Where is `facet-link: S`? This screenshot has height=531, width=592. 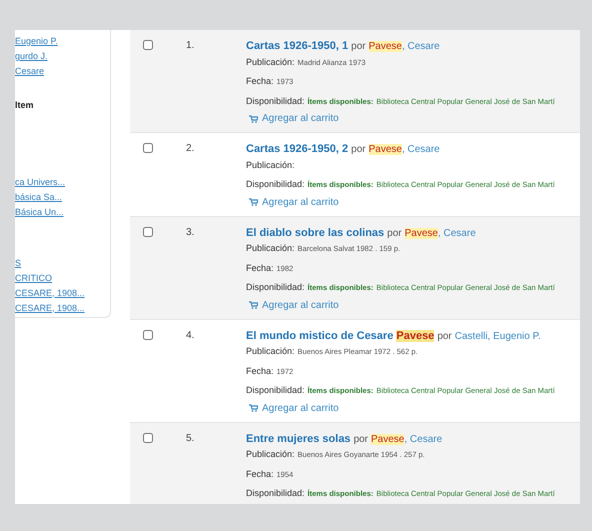 facet-link: S is located at coordinates (18, 263).